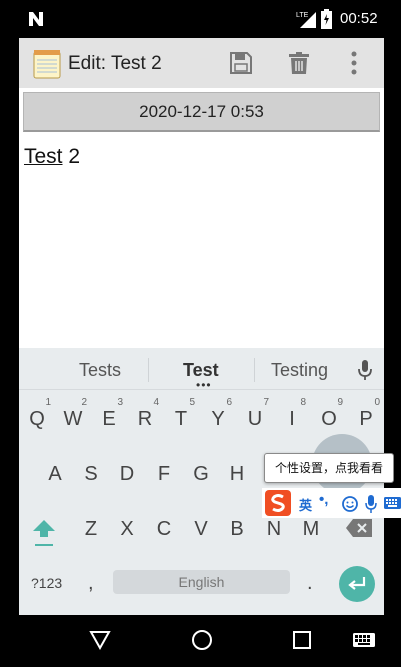 The image size is (401, 667). What do you see at coordinates (218, 418) in the screenshot?
I see `key-y: 6Y` at bounding box center [218, 418].